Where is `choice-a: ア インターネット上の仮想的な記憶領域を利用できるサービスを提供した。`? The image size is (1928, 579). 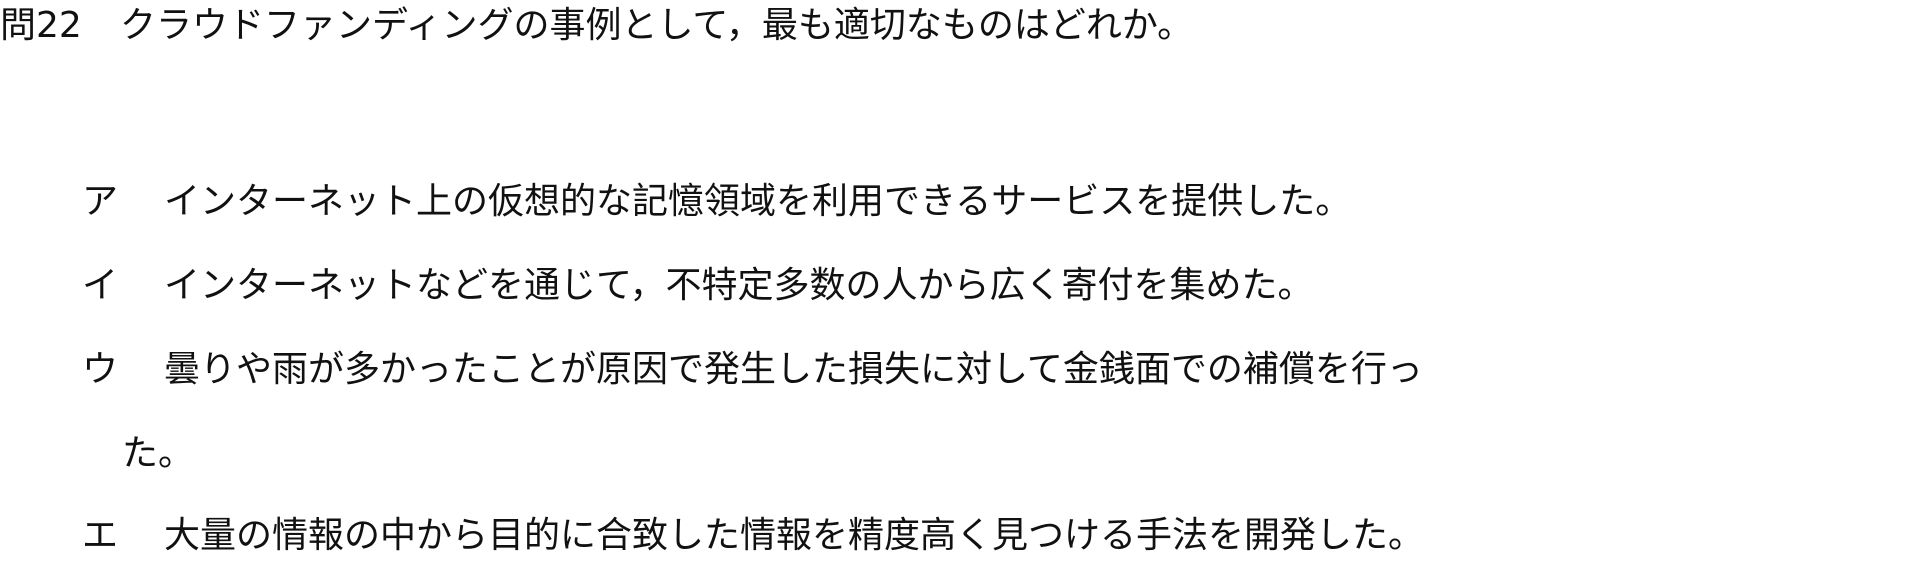 choice-a: ア インターネット上の仮想的な記憶領域を利用できるサービスを提供した。 is located at coordinates (716, 202).